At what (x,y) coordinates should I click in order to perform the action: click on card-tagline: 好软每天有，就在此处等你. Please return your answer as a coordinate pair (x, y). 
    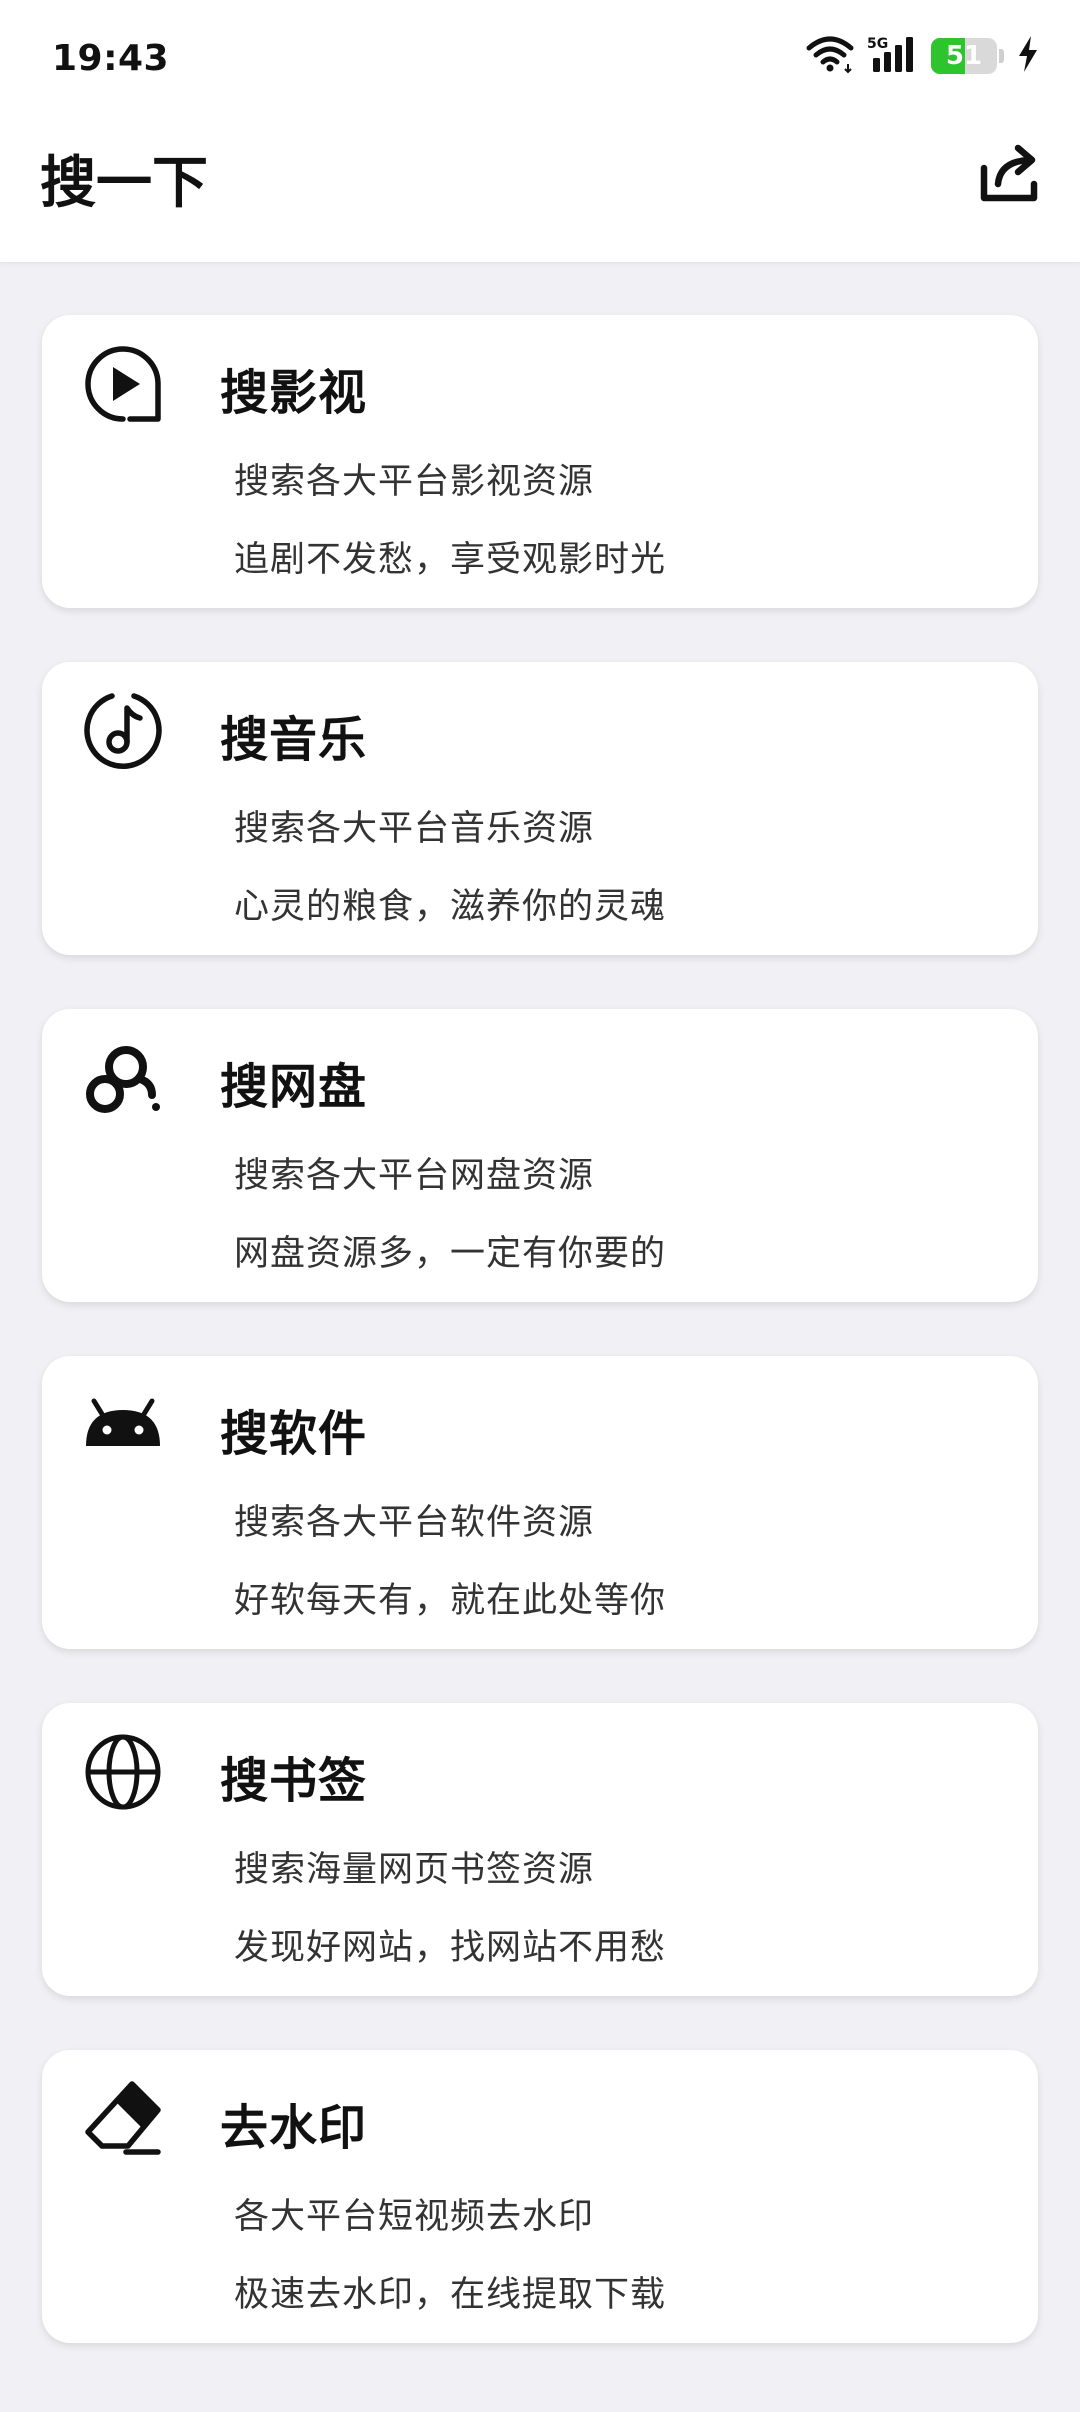
    Looking at the image, I should click on (450, 1601).